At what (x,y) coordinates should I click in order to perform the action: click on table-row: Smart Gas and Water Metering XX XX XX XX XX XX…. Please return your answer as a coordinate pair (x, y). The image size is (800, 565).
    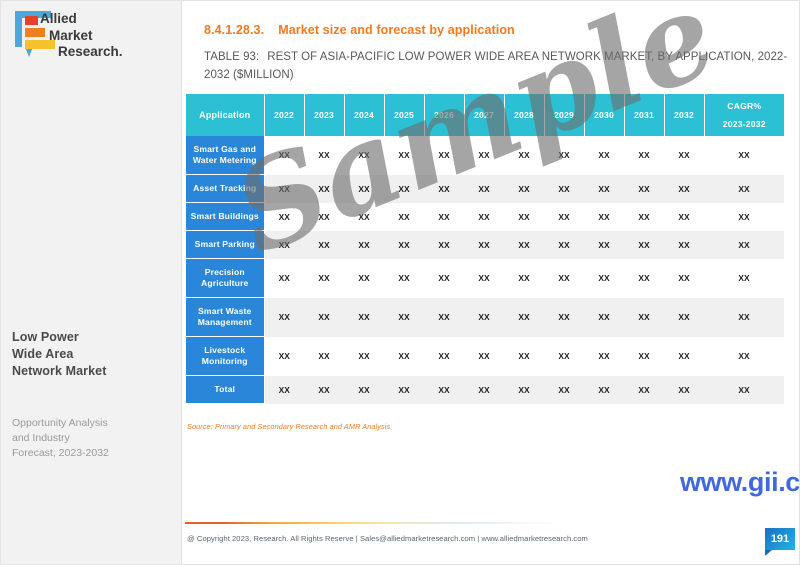
    Looking at the image, I should click on (485, 155).